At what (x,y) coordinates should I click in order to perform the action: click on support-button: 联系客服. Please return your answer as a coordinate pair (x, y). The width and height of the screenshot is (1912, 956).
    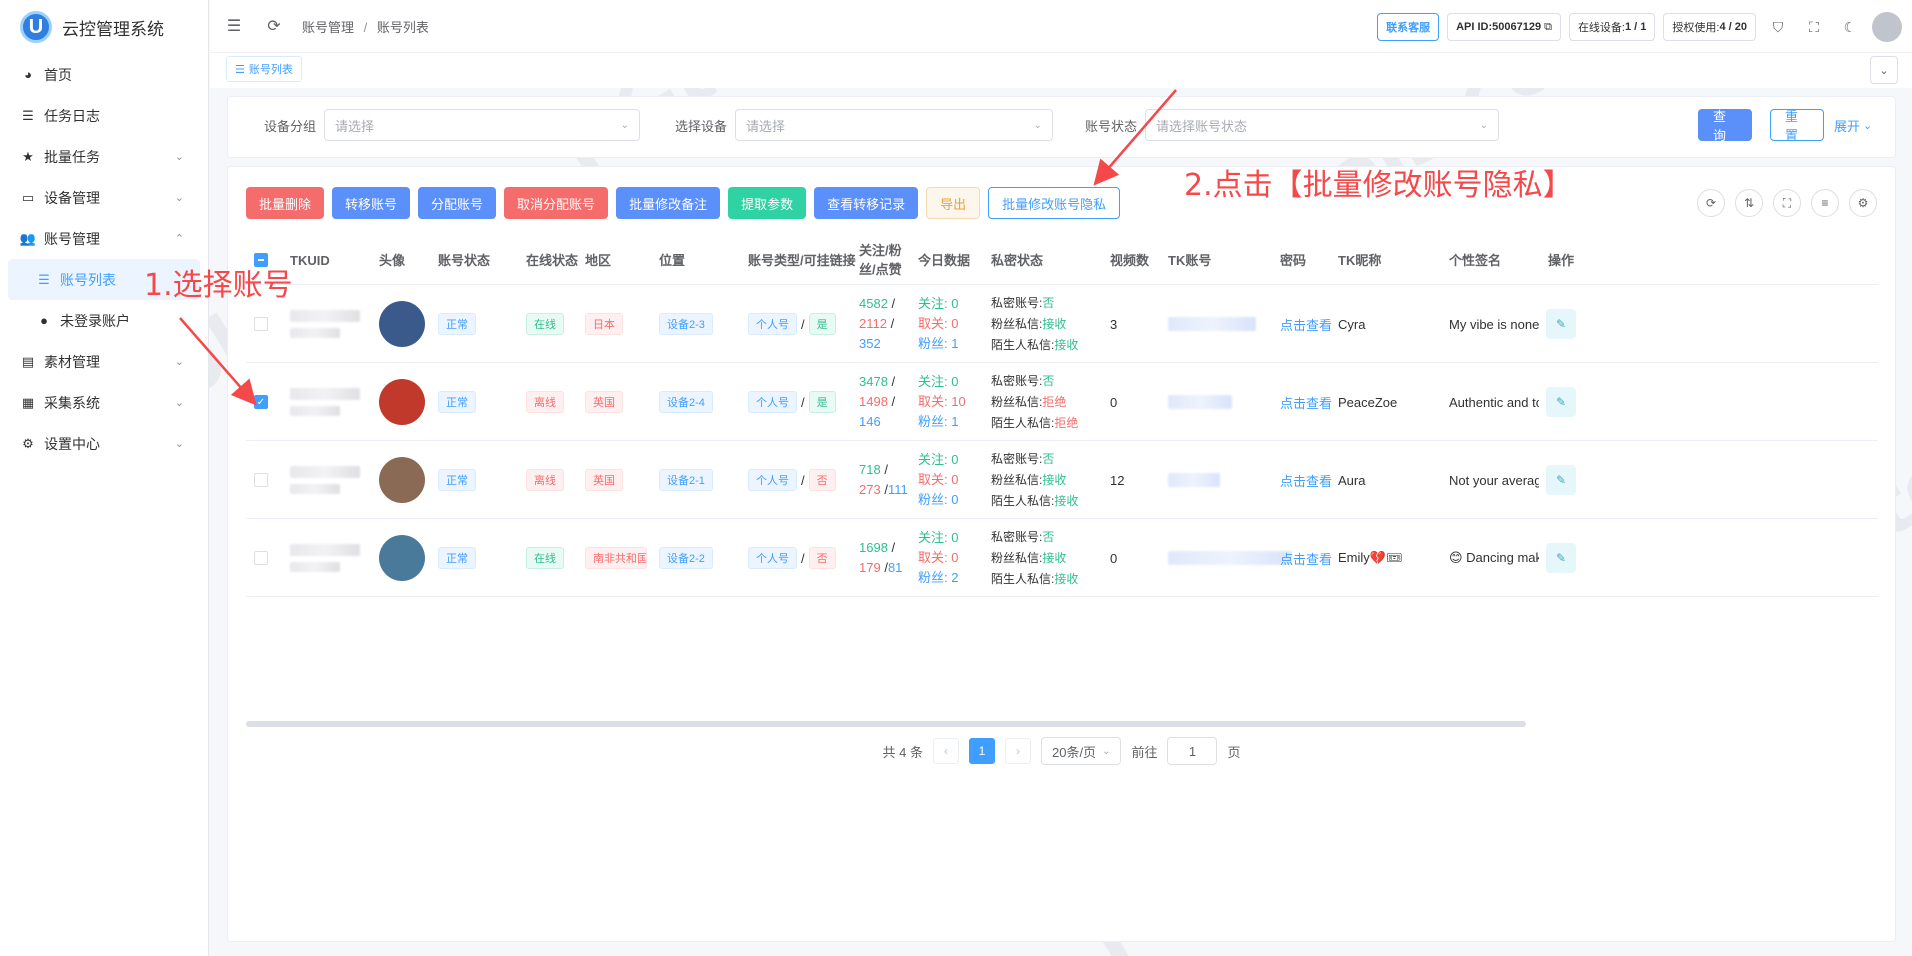
    Looking at the image, I should click on (1408, 27).